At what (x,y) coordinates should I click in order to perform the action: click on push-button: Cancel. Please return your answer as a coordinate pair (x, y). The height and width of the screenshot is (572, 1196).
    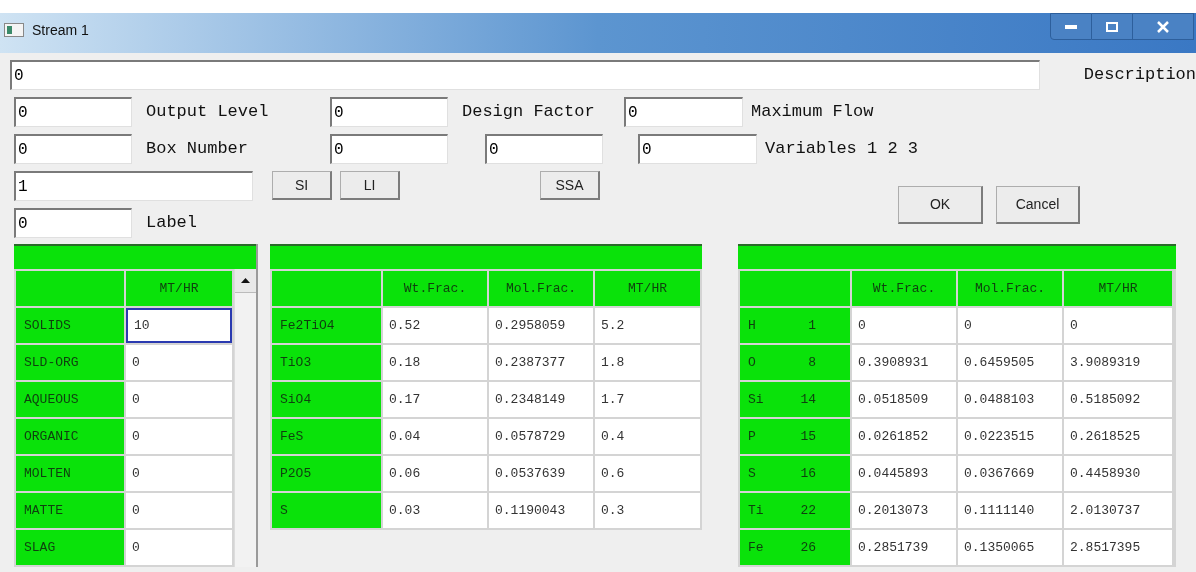
    Looking at the image, I should click on (1038, 205).